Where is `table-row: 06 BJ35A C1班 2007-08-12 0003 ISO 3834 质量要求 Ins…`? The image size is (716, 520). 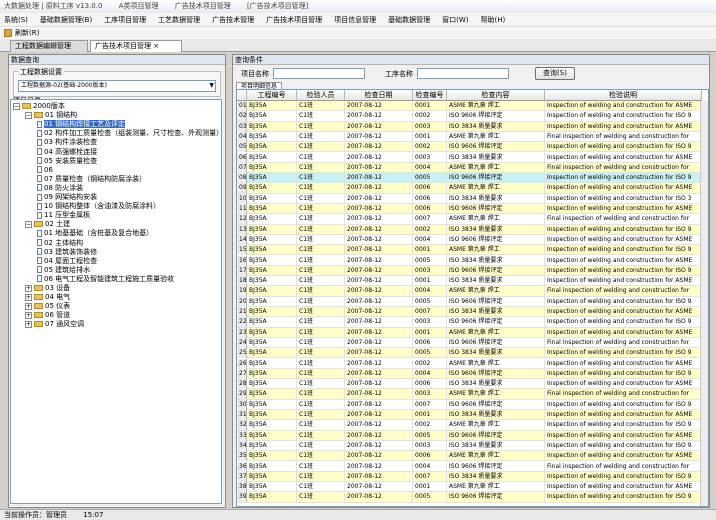 table-row: 06 BJ35A C1班 2007-08-12 0003 ISO 3834 质量要求 Ins… is located at coordinates (472, 157).